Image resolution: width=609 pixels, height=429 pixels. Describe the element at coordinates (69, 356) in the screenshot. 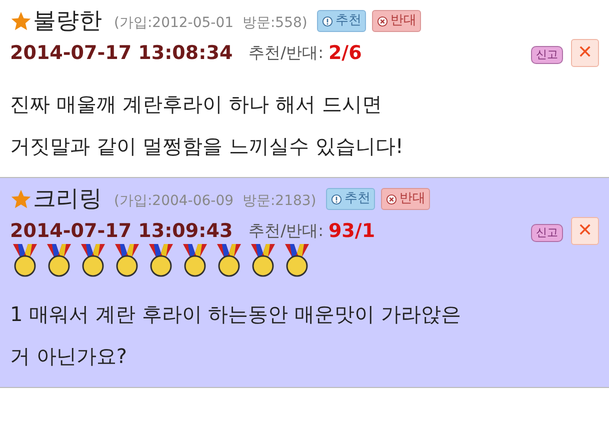

I see `comment-text: 거 아닌가요?` at that location.